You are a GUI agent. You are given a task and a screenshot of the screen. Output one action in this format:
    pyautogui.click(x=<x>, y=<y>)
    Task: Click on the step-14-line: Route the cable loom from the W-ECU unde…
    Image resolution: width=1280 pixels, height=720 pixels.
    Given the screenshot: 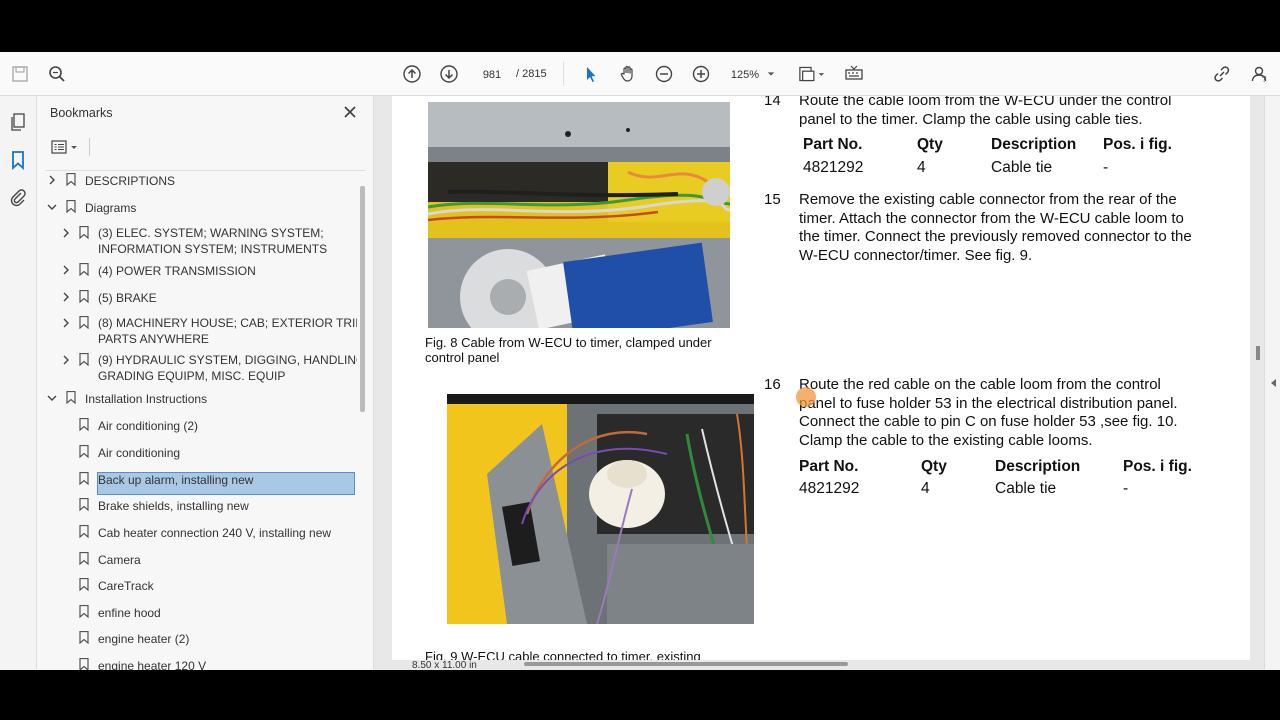 What is the action you would take?
    pyautogui.click(x=985, y=102)
    